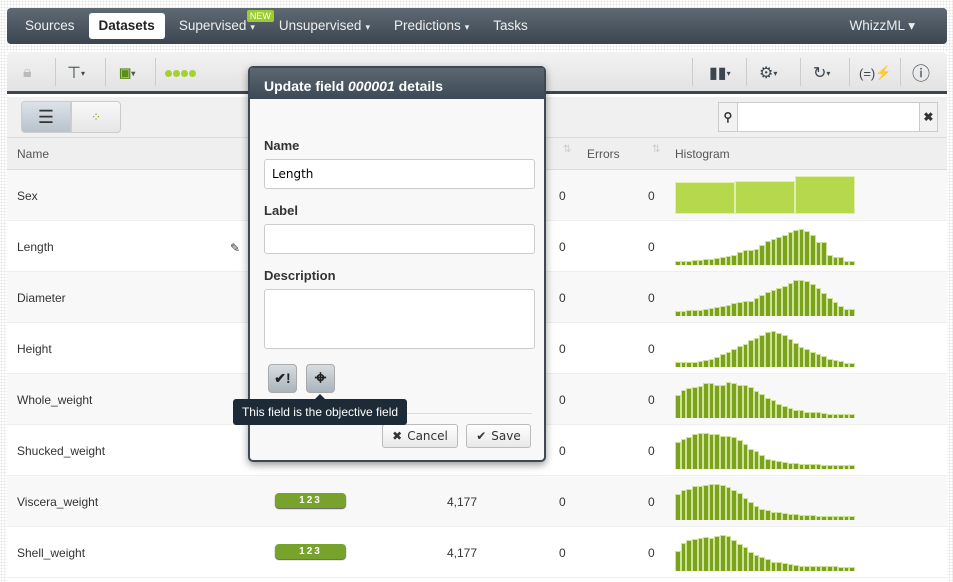  Describe the element at coordinates (462, 502) in the screenshot. I see `count-value: 4,177` at that location.